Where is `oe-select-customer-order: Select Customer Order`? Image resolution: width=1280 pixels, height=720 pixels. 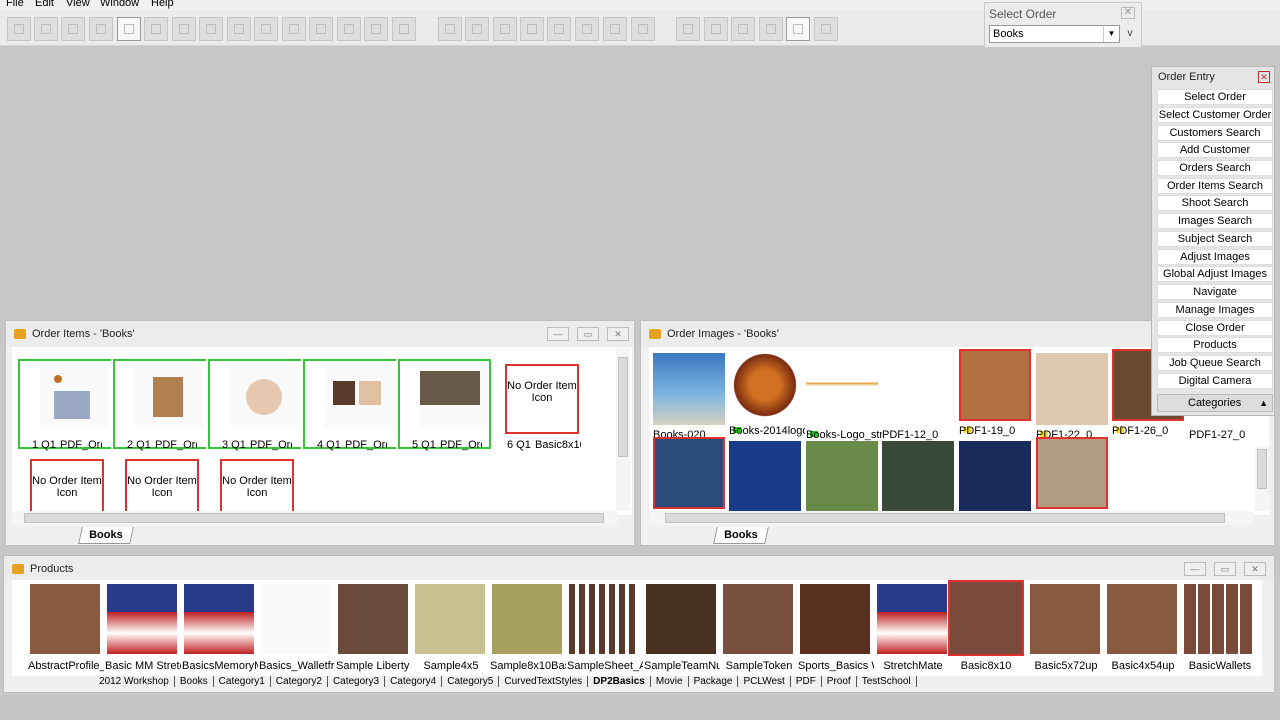
oe-select-customer-order: Select Customer Order is located at coordinates (1215, 115).